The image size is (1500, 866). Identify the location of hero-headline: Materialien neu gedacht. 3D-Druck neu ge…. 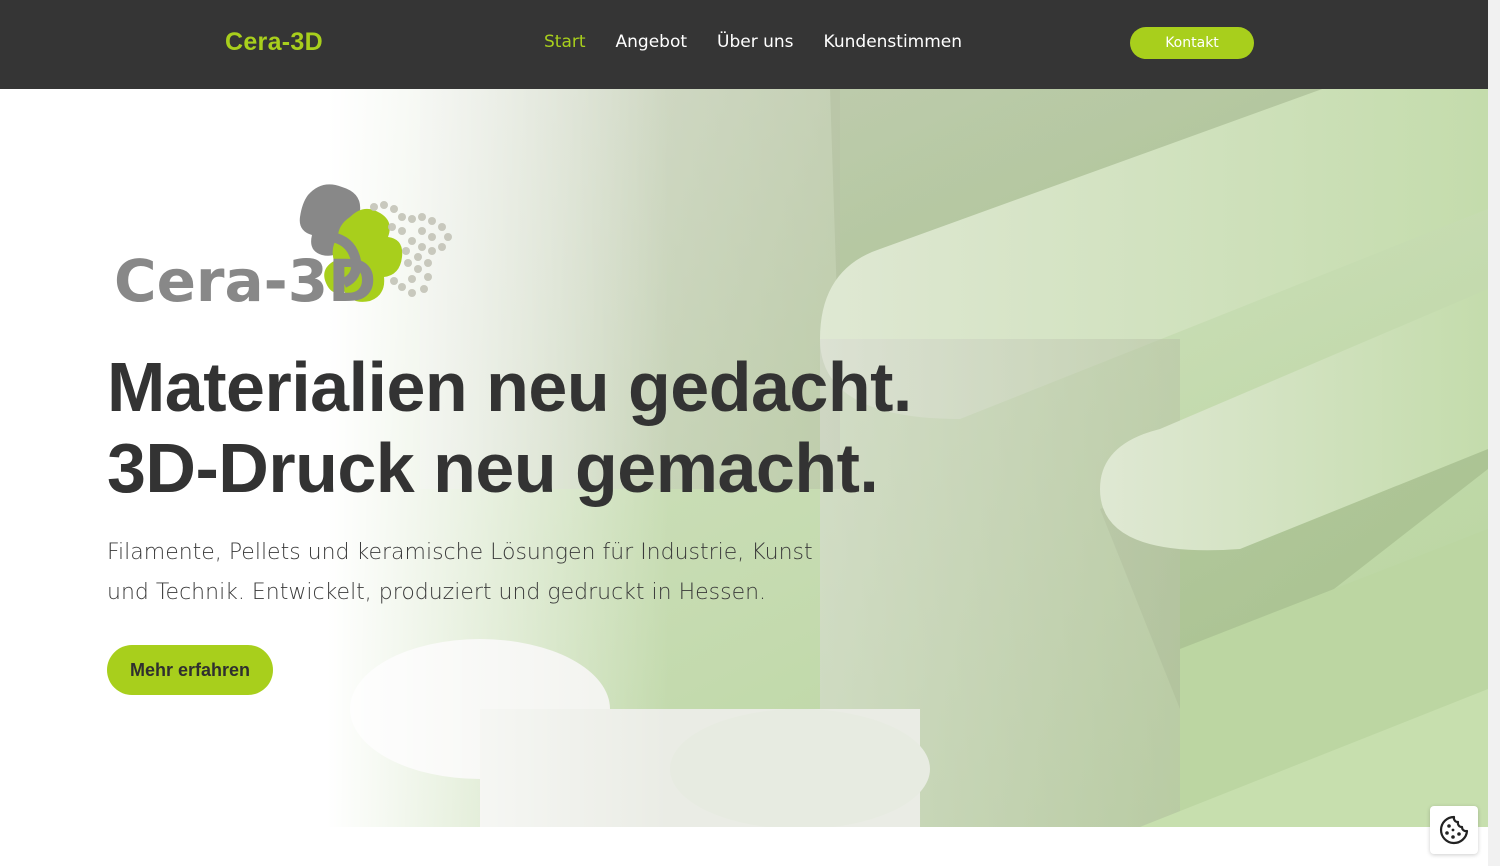
(509, 428).